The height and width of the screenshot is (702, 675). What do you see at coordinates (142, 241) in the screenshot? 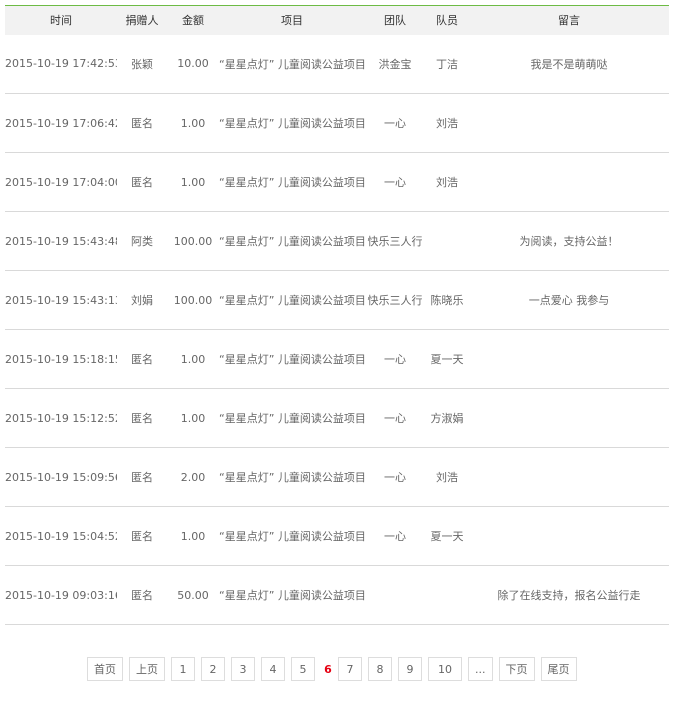
I see `cell-donor: 阿类` at bounding box center [142, 241].